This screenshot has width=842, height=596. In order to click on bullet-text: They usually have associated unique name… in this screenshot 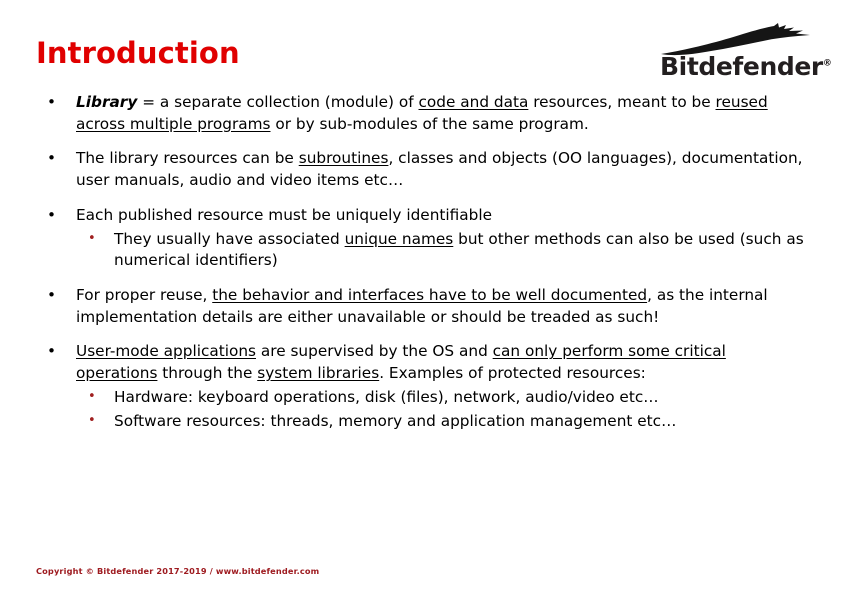, I will do `click(459, 250)`.